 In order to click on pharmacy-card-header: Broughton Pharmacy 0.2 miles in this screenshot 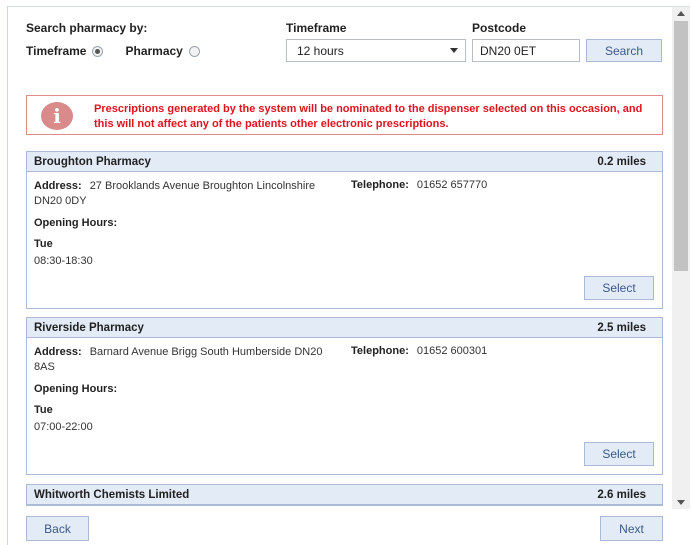, I will do `click(344, 162)`.